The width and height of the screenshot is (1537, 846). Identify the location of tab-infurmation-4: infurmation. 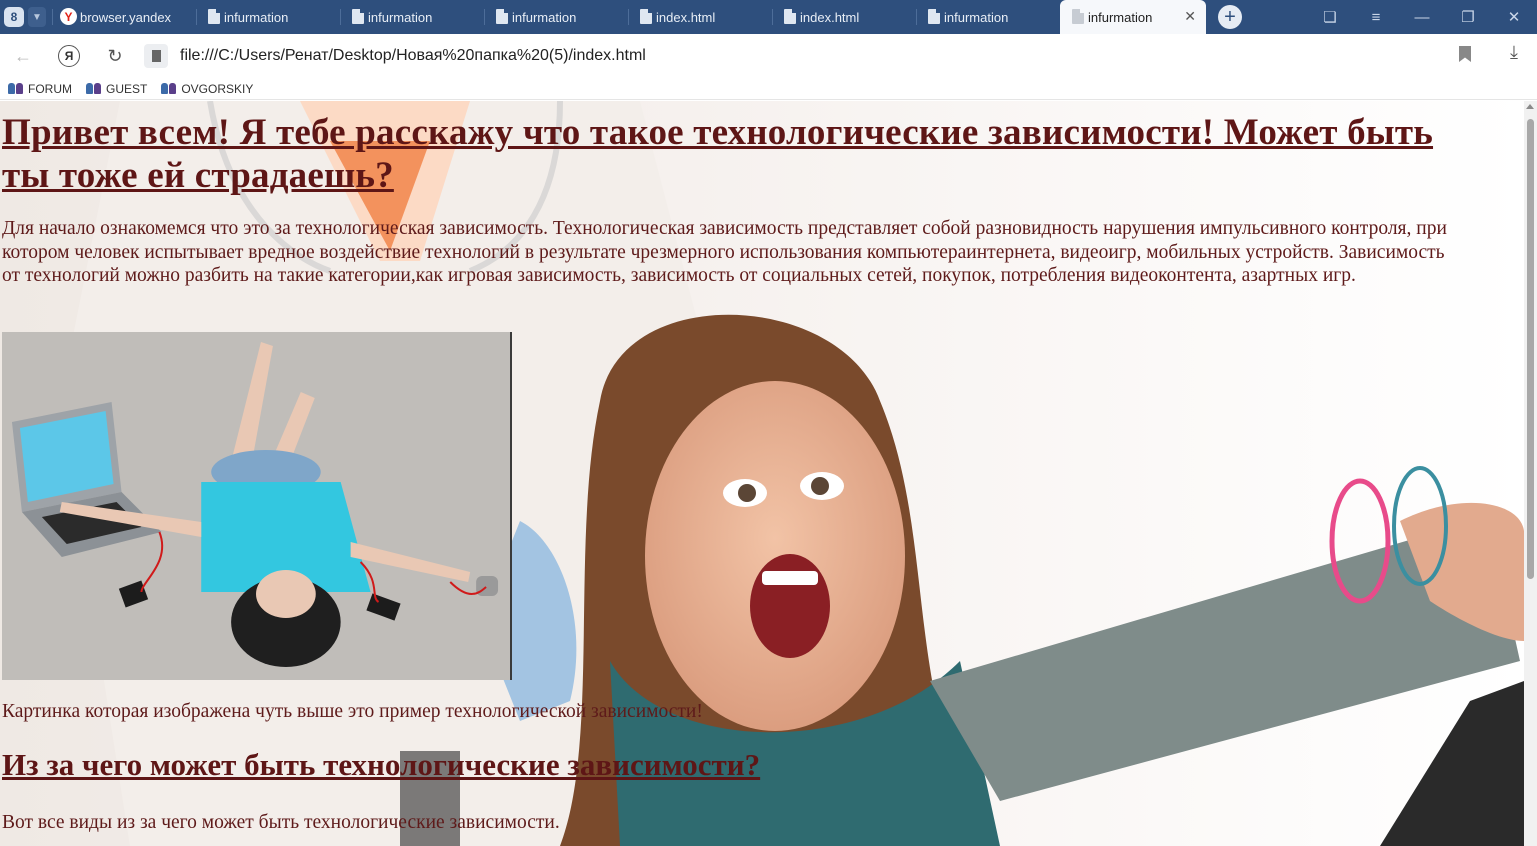
(988, 17).